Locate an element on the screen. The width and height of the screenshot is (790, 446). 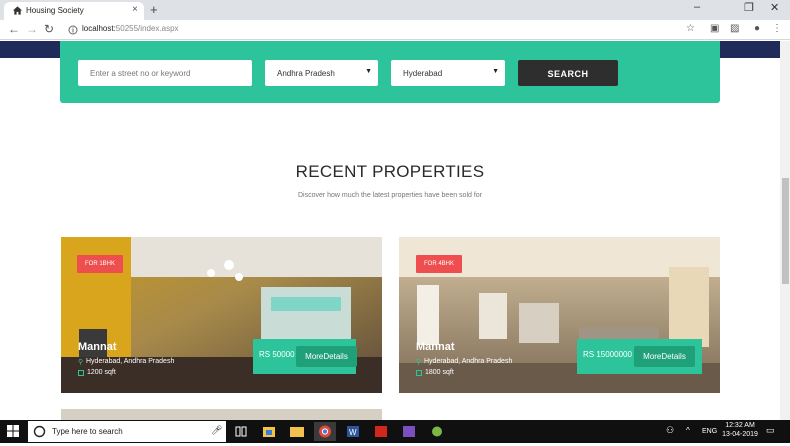
city-select: Hyderabad ▼ is located at coordinates (448, 73).